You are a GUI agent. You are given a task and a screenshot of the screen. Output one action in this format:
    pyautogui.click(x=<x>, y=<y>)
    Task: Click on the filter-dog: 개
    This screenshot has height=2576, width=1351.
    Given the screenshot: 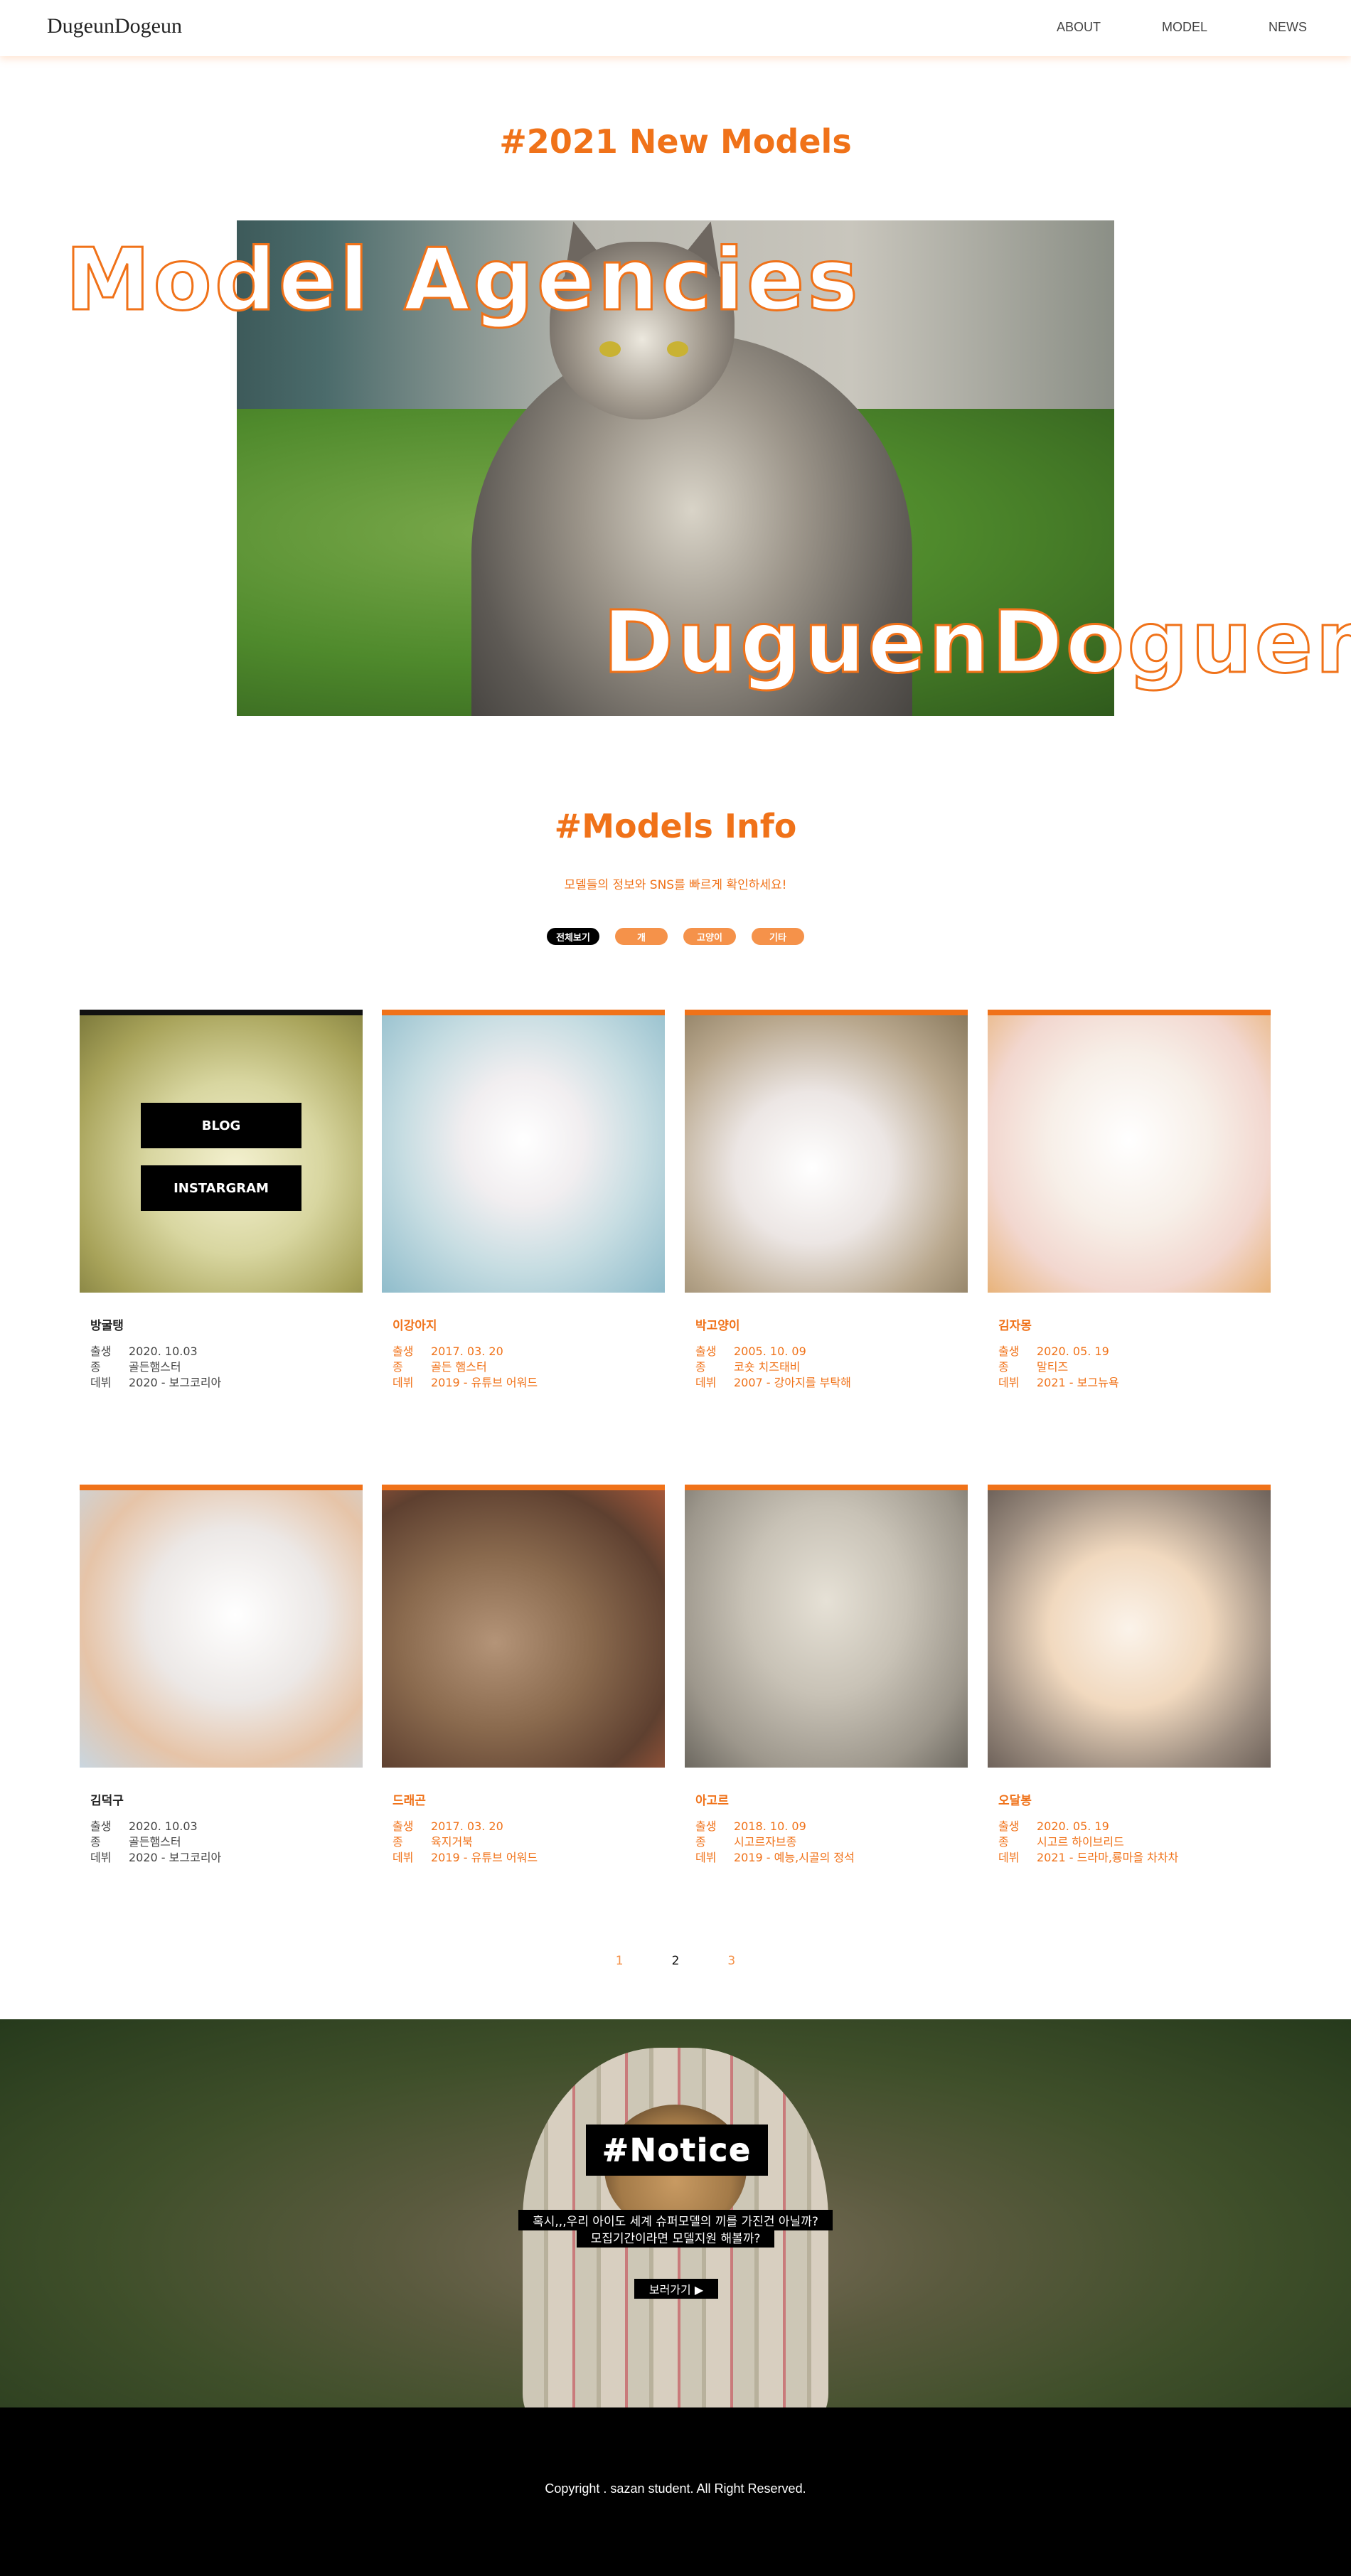 What is the action you would take?
    pyautogui.click(x=641, y=936)
    